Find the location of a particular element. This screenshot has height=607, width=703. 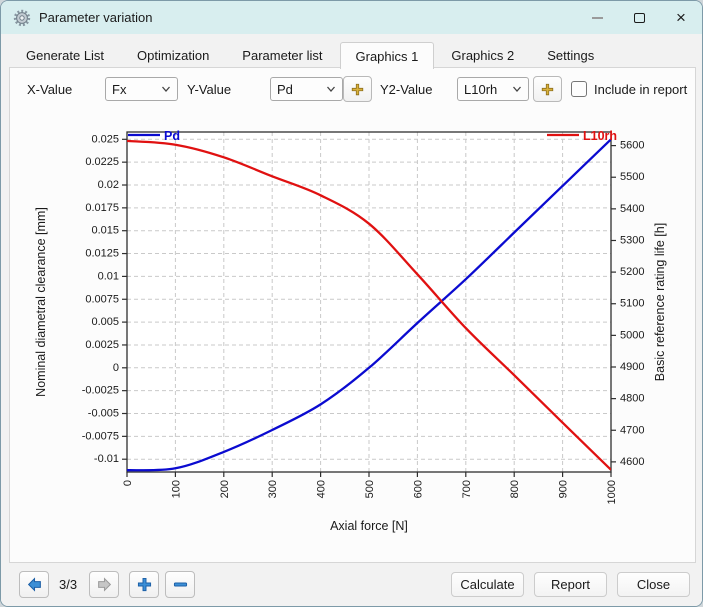

svg-text: 5600 is located at coordinates (632, 146).